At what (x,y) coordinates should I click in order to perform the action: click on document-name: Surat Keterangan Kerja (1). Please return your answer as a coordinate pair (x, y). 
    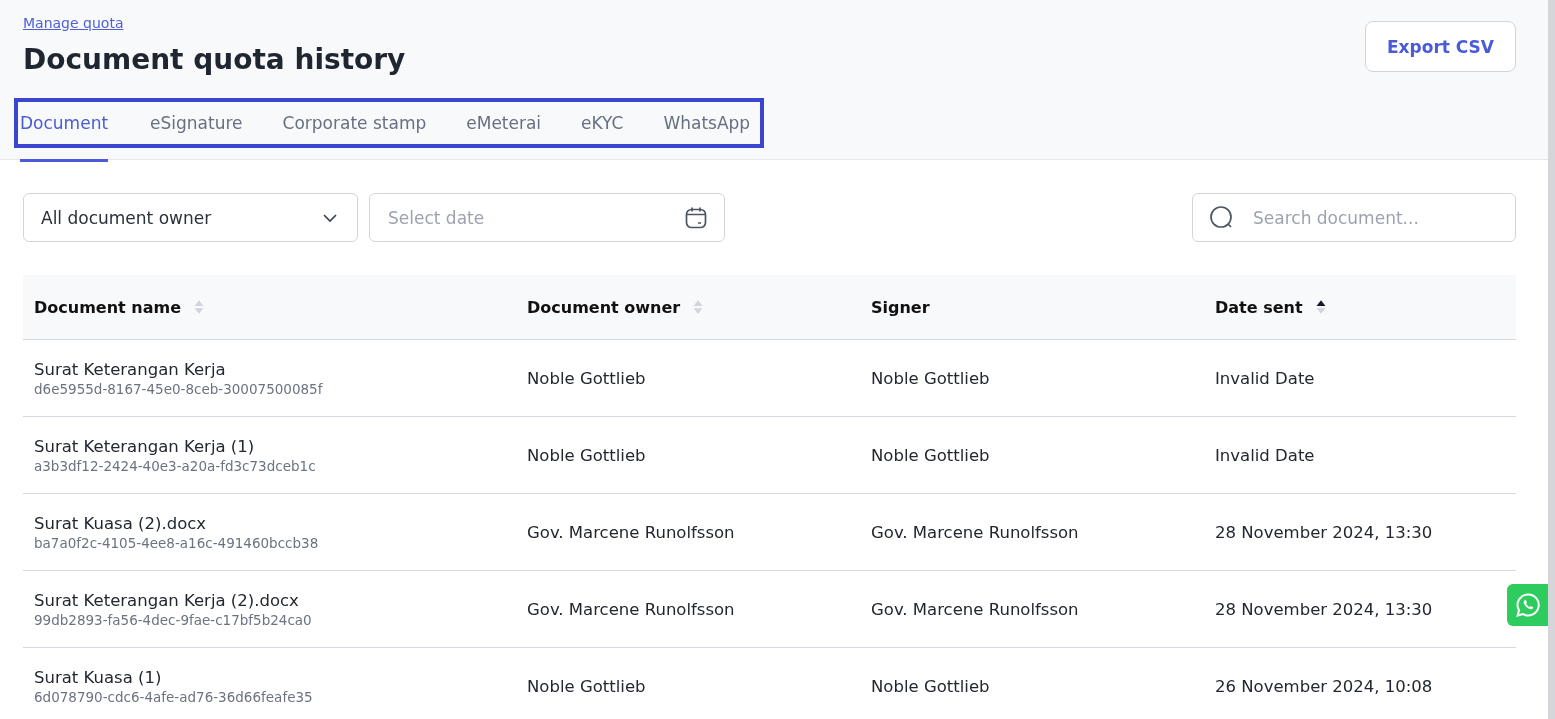
    Looking at the image, I should click on (145, 446).